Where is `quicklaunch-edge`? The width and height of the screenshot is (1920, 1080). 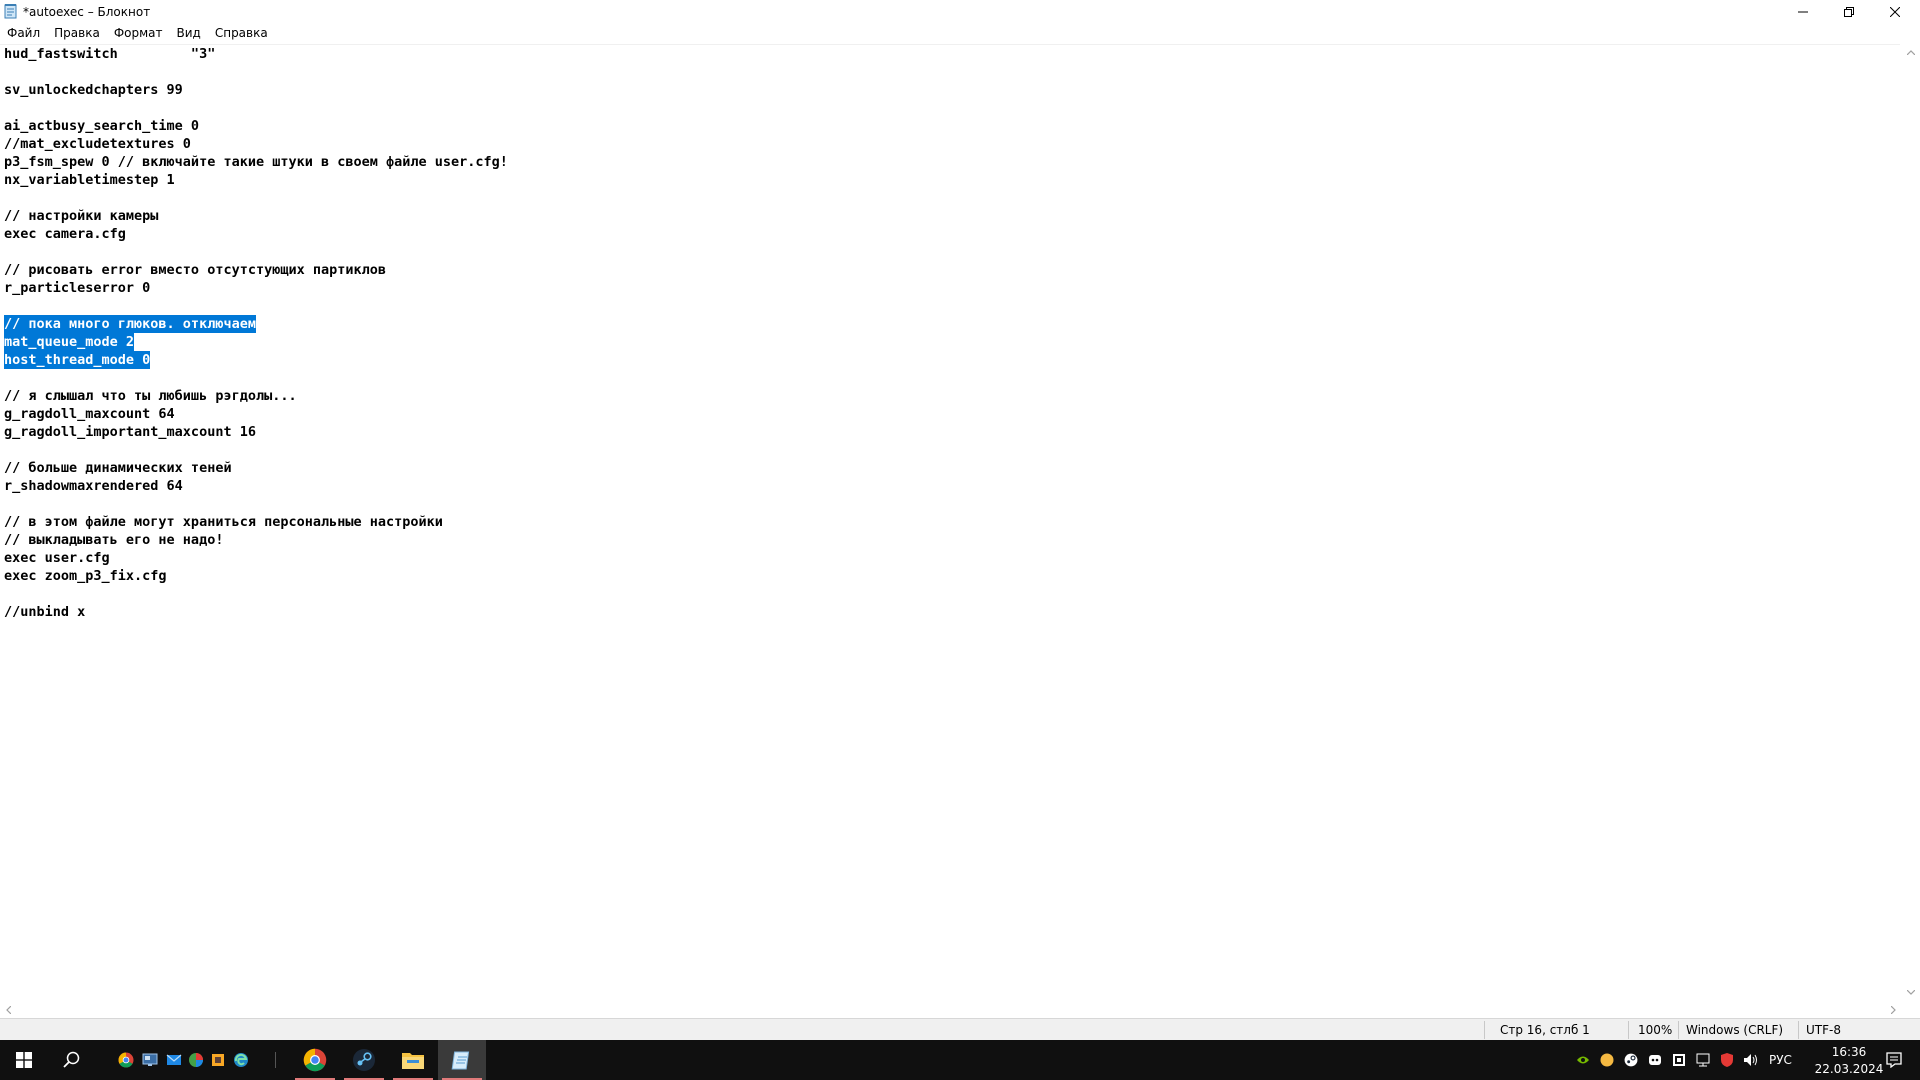 quicklaunch-edge is located at coordinates (241, 1060).